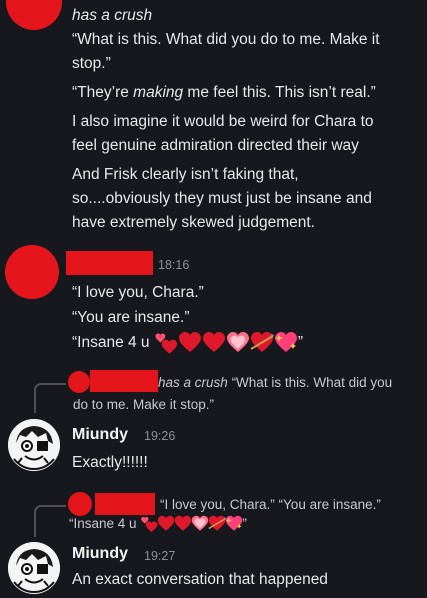  What do you see at coordinates (91, 63) in the screenshot?
I see `message-line: stop.”` at bounding box center [91, 63].